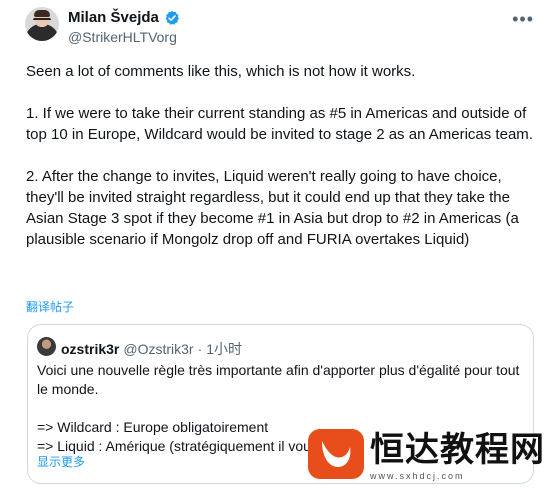 The width and height of the screenshot is (554, 488). Describe the element at coordinates (42, 24) in the screenshot. I see `author-avatar` at that location.